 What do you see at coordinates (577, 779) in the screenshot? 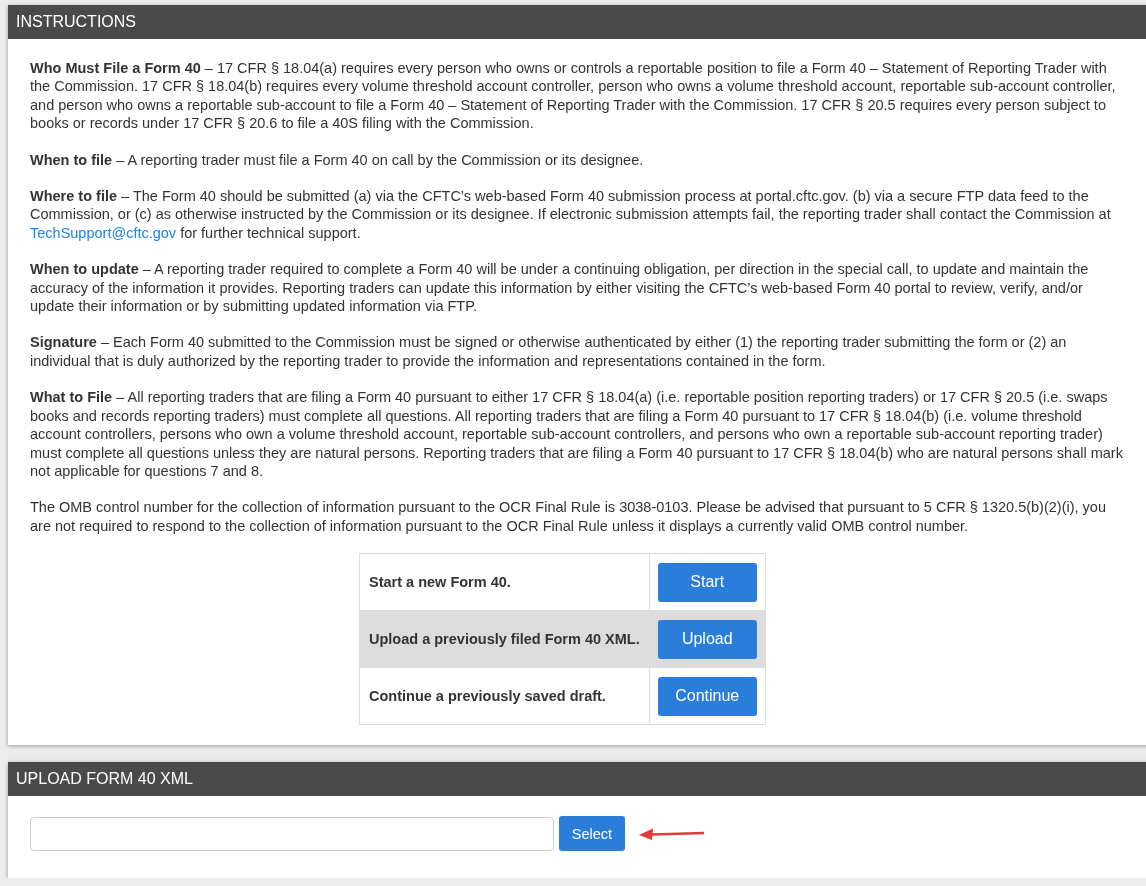
I see `panel-header: UPLOAD FORM 40 XML` at bounding box center [577, 779].